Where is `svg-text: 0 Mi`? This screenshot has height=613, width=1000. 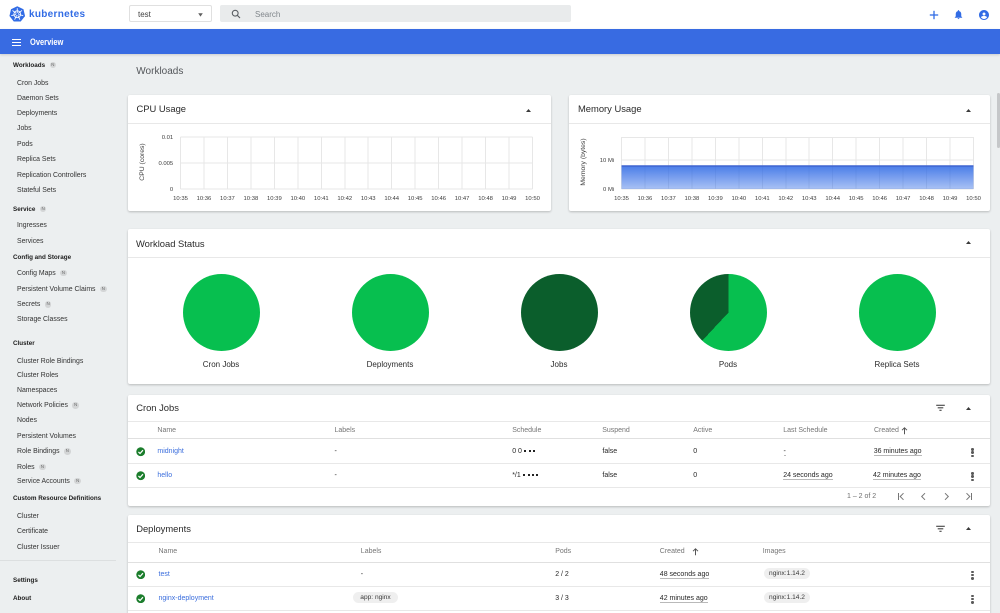 svg-text: 0 Mi is located at coordinates (608, 190).